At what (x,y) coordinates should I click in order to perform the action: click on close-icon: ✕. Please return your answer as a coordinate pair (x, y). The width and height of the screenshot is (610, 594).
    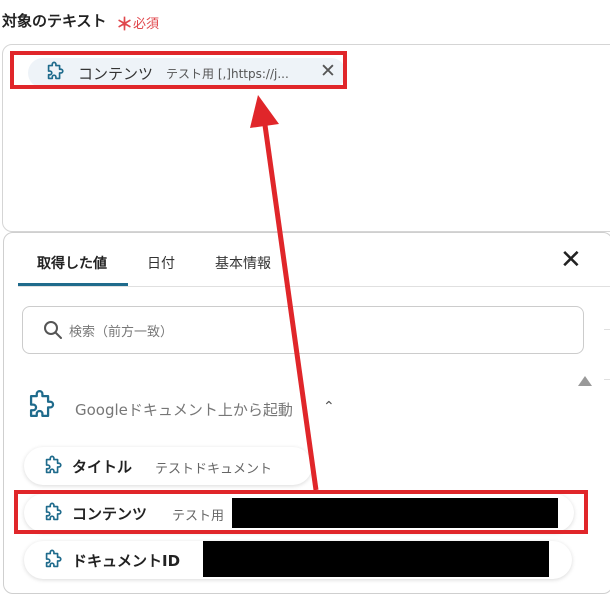
    Looking at the image, I should click on (571, 260).